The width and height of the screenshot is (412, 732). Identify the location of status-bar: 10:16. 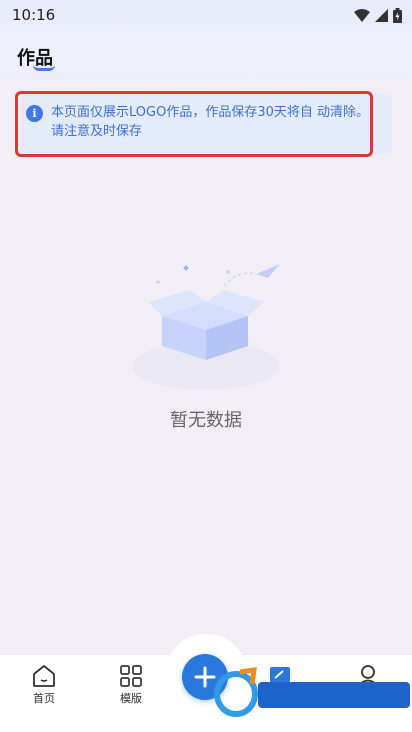
(206, 15).